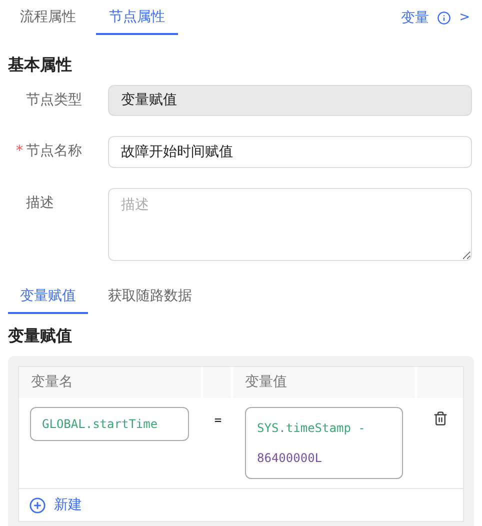 The image size is (482, 526). I want to click on code-field: GLOBAL.startTime, so click(109, 424).